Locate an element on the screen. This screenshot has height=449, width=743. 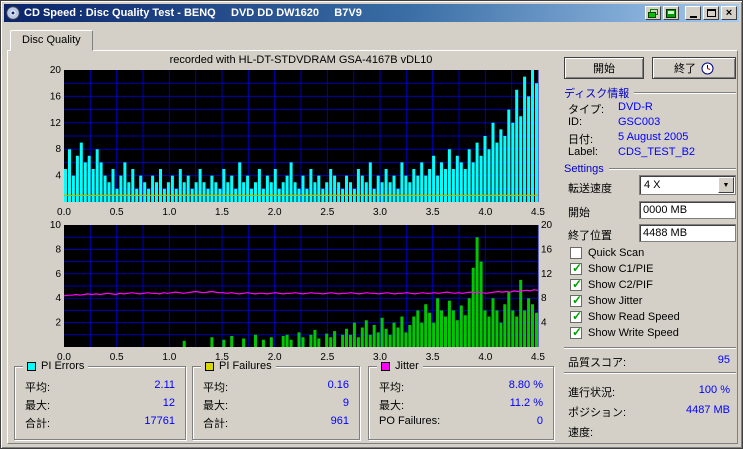
position-value: 4487 MB is located at coordinates (707, 410).